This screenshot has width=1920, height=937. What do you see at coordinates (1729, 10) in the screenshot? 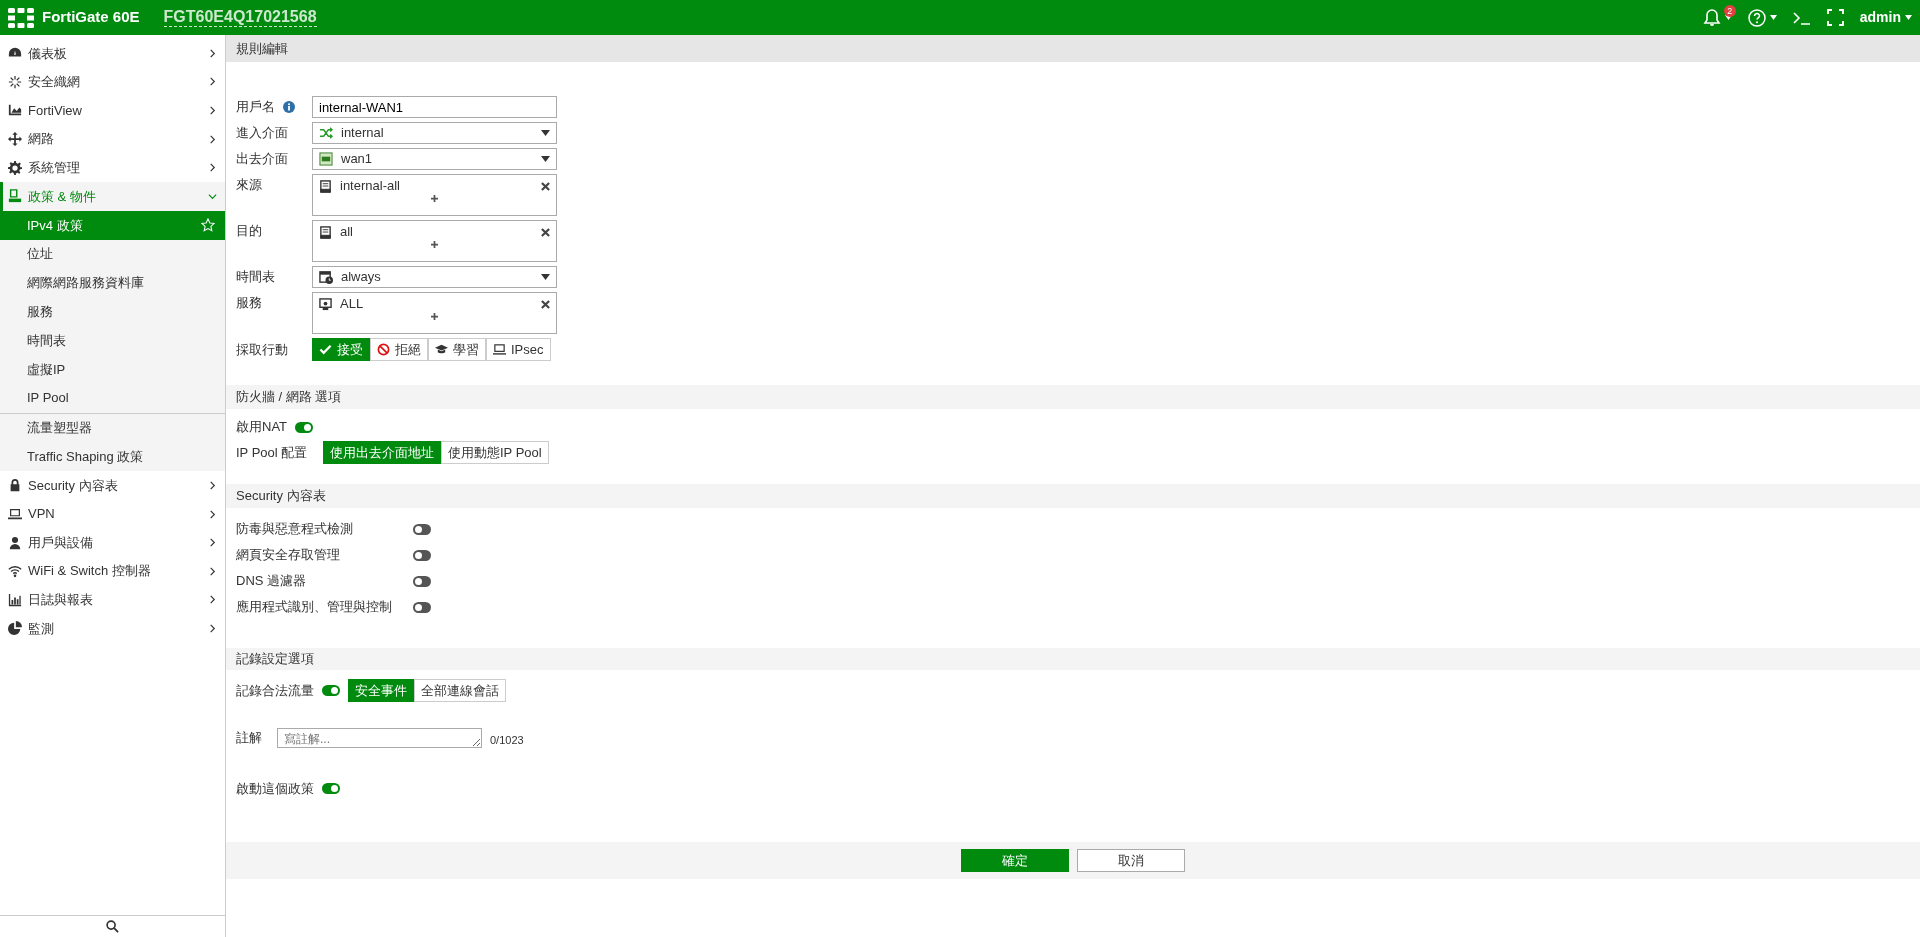
I see `notification-count: 2` at bounding box center [1729, 10].